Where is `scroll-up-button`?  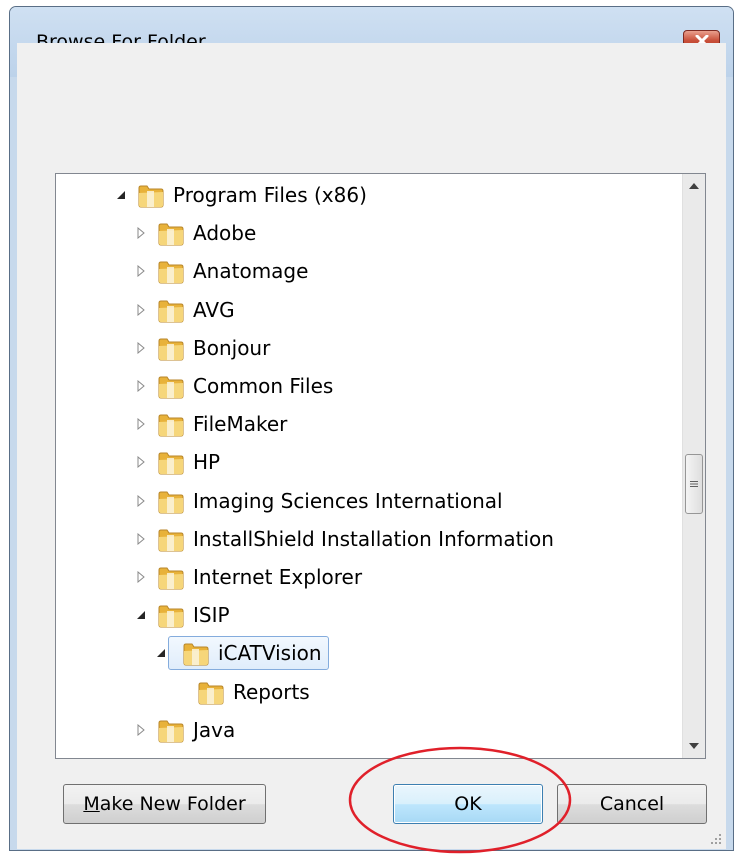 scroll-up-button is located at coordinates (694, 186).